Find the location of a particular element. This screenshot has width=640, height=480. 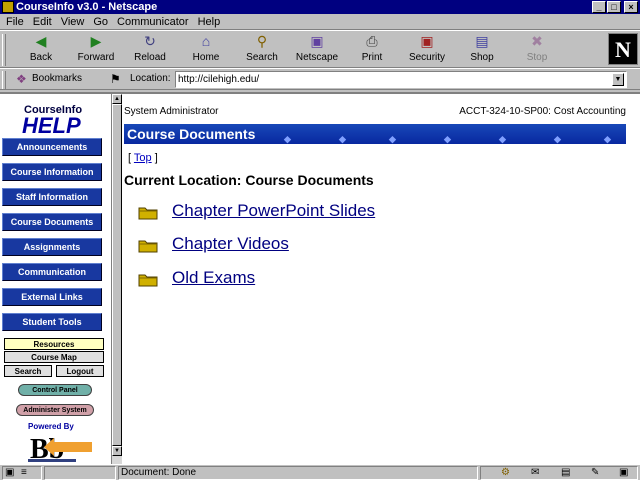

scroll-up-arrow: ▲ is located at coordinates (117, 99).